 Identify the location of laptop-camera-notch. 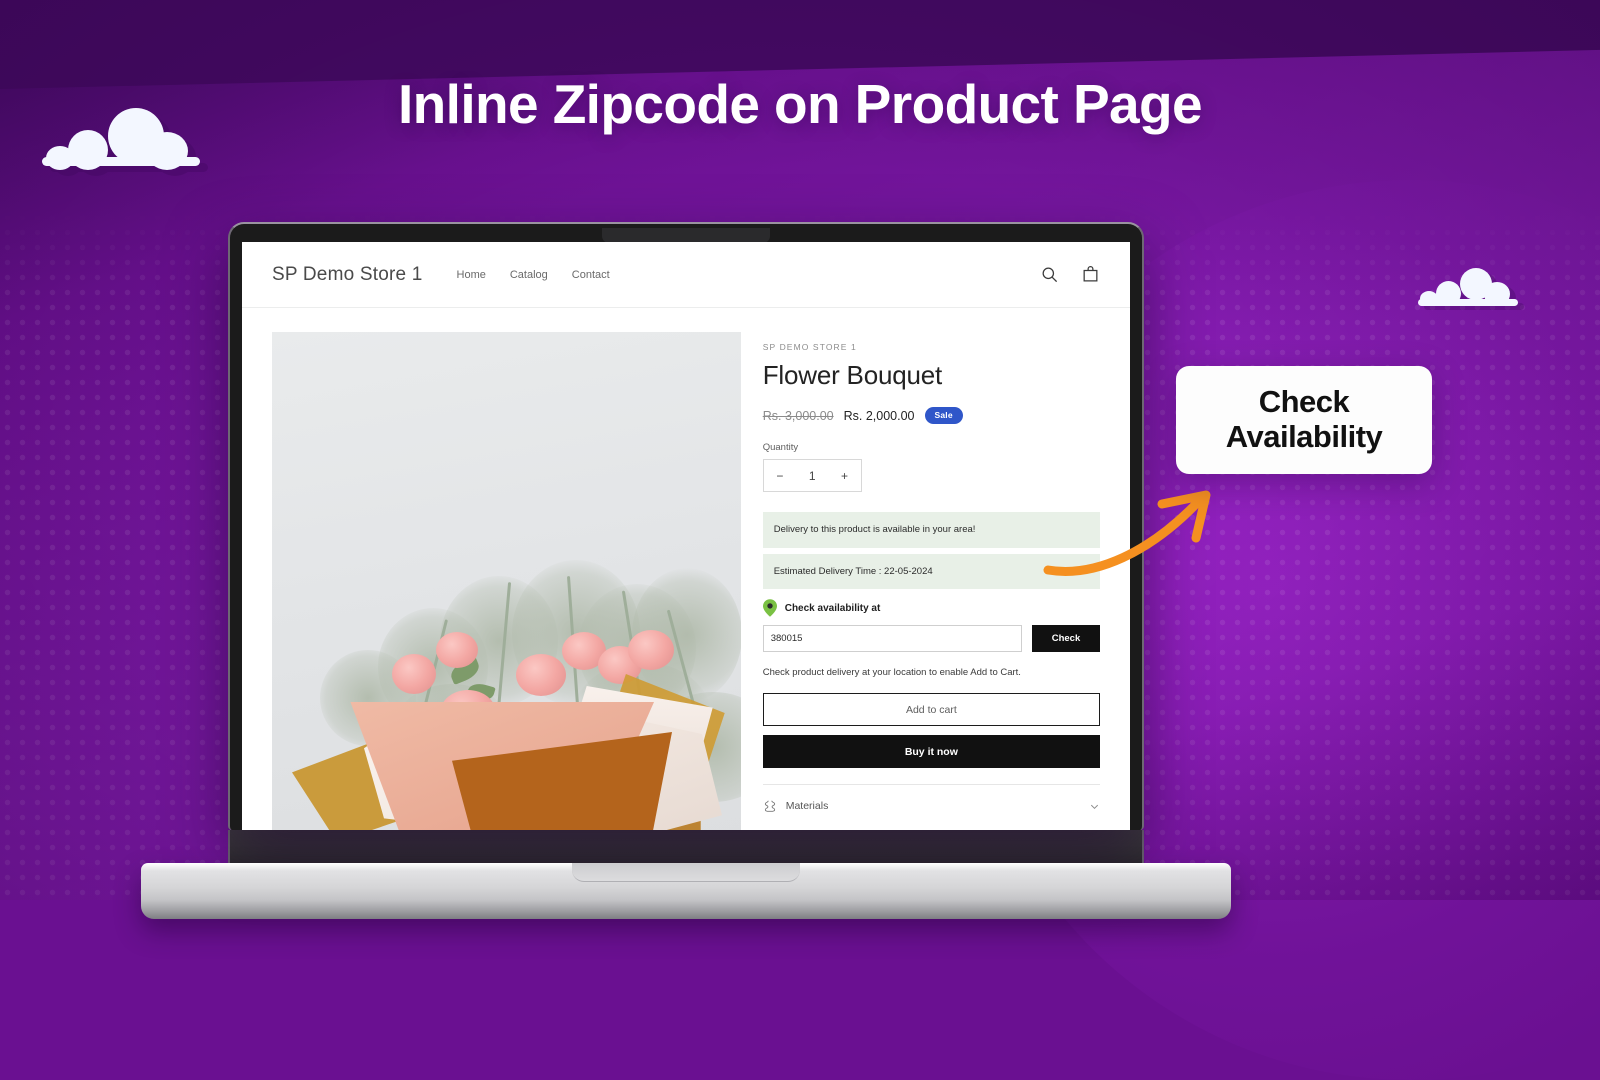
(686, 235).